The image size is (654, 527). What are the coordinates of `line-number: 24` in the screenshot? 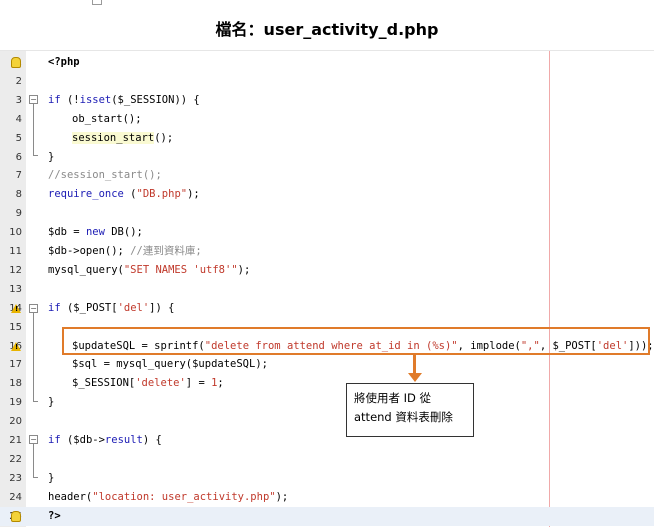 It's located at (15, 497).